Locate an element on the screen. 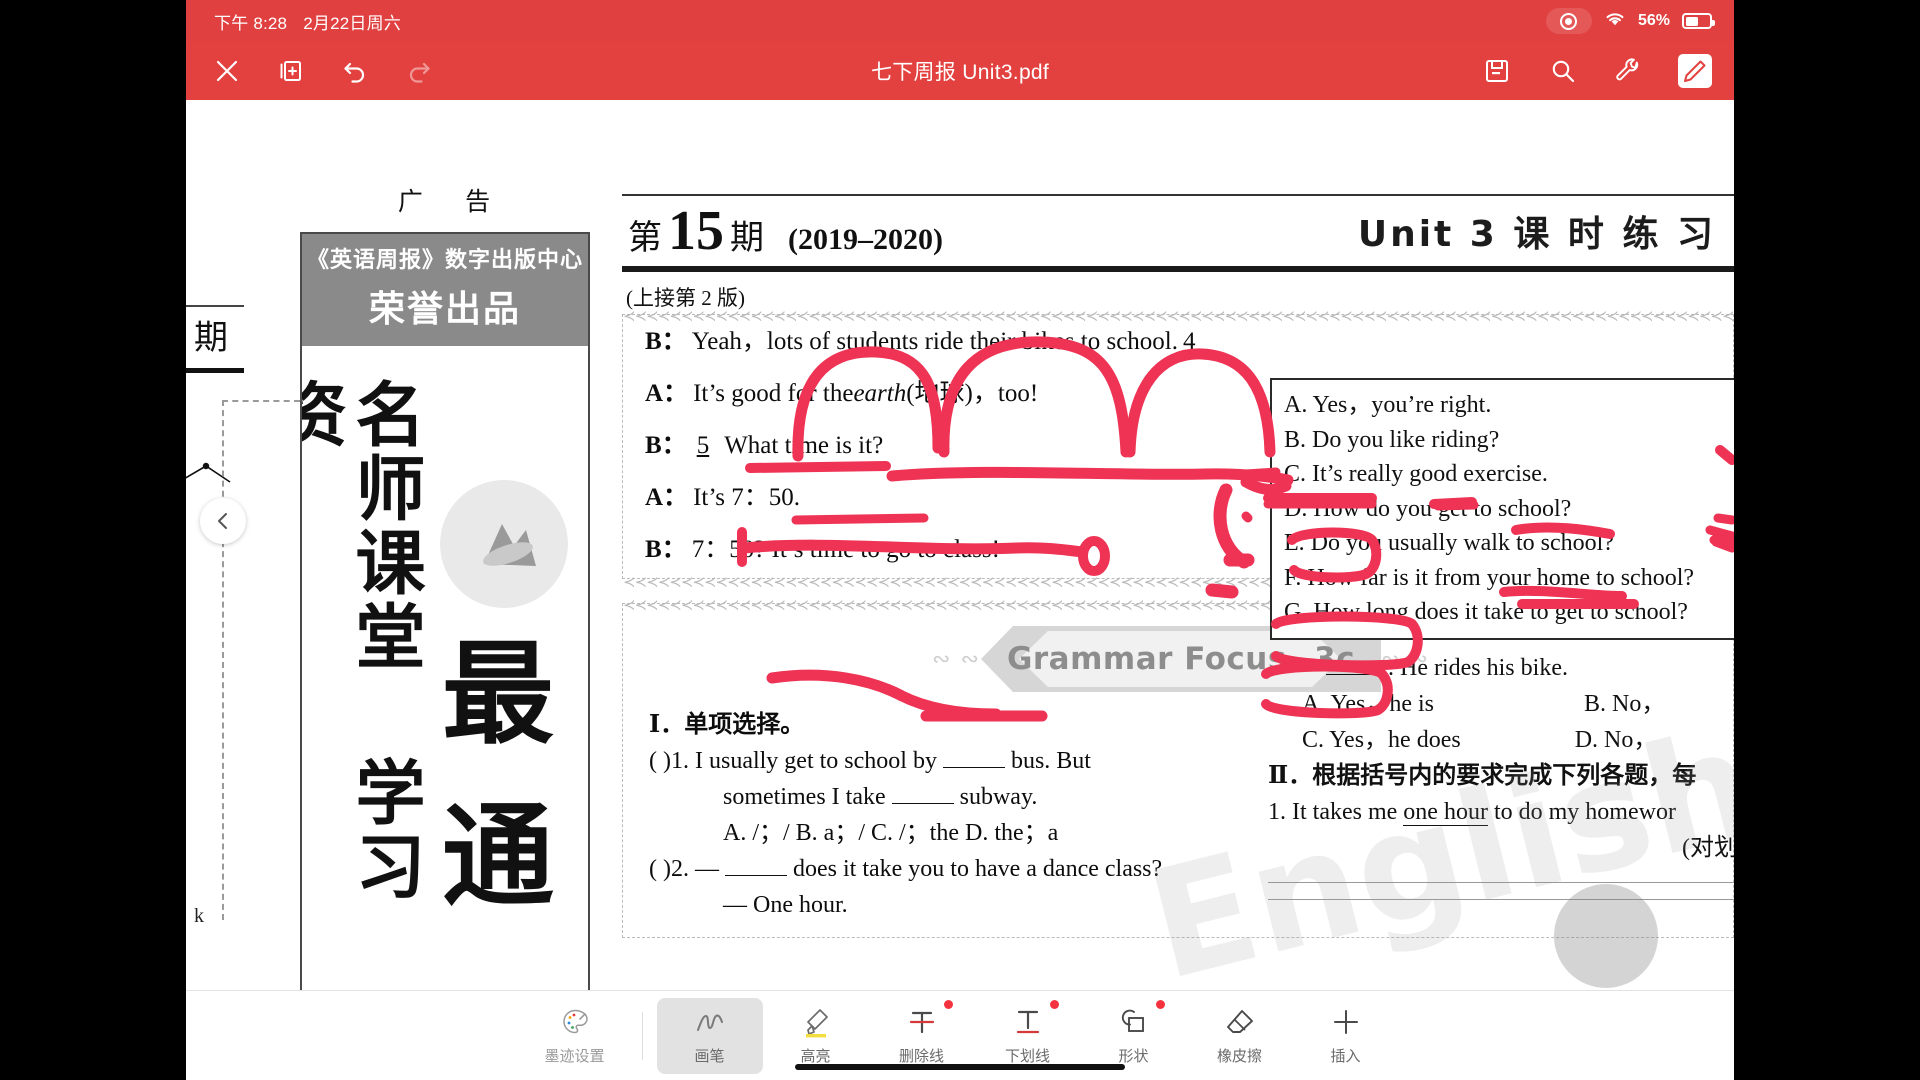 Image resolution: width=1920 pixels, height=1080 pixels. dialogue-blank: 4 is located at coordinates (1189, 341).